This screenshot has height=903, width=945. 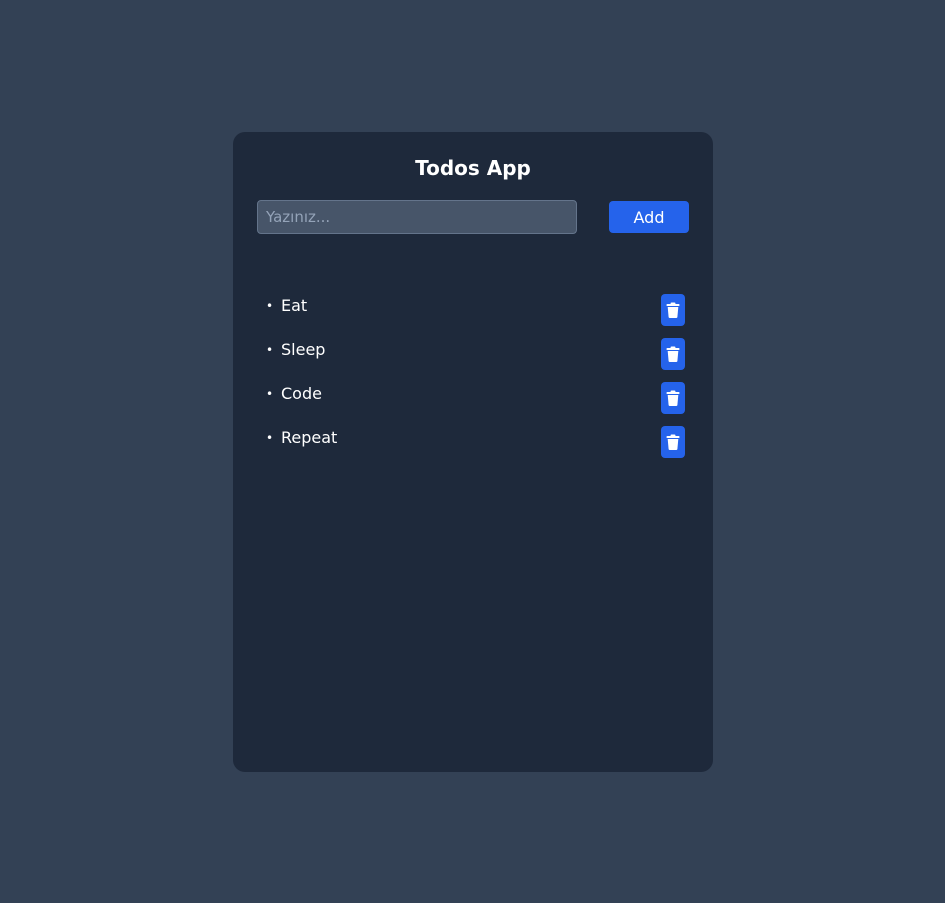 What do you see at coordinates (417, 217) in the screenshot?
I see `todo-input` at bounding box center [417, 217].